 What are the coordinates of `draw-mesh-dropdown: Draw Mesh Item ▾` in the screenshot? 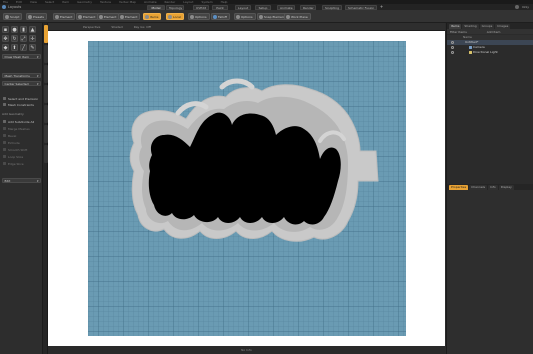 It's located at (21, 56).